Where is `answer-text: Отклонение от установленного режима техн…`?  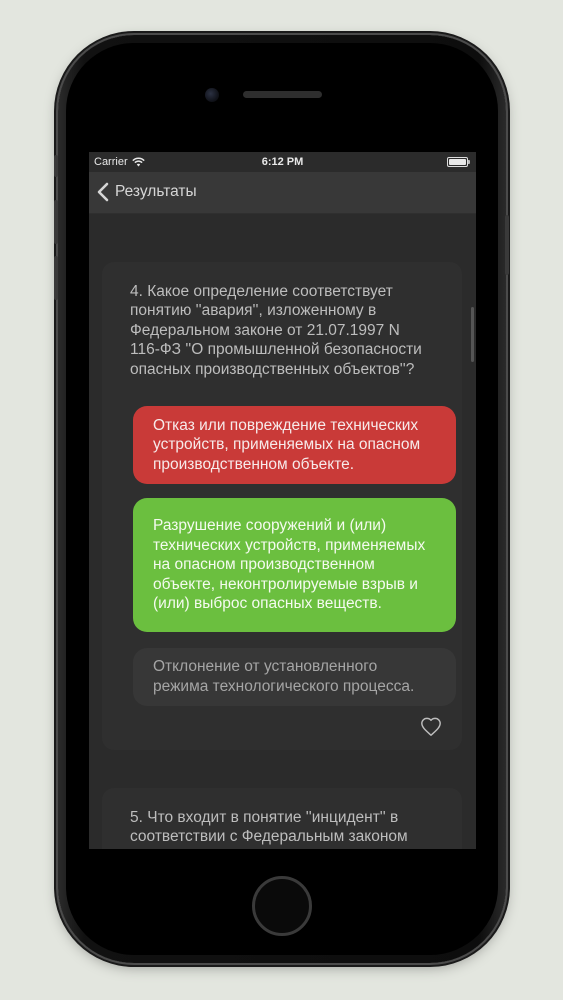 answer-text: Отклонение от установленного режима техн… is located at coordinates (284, 676).